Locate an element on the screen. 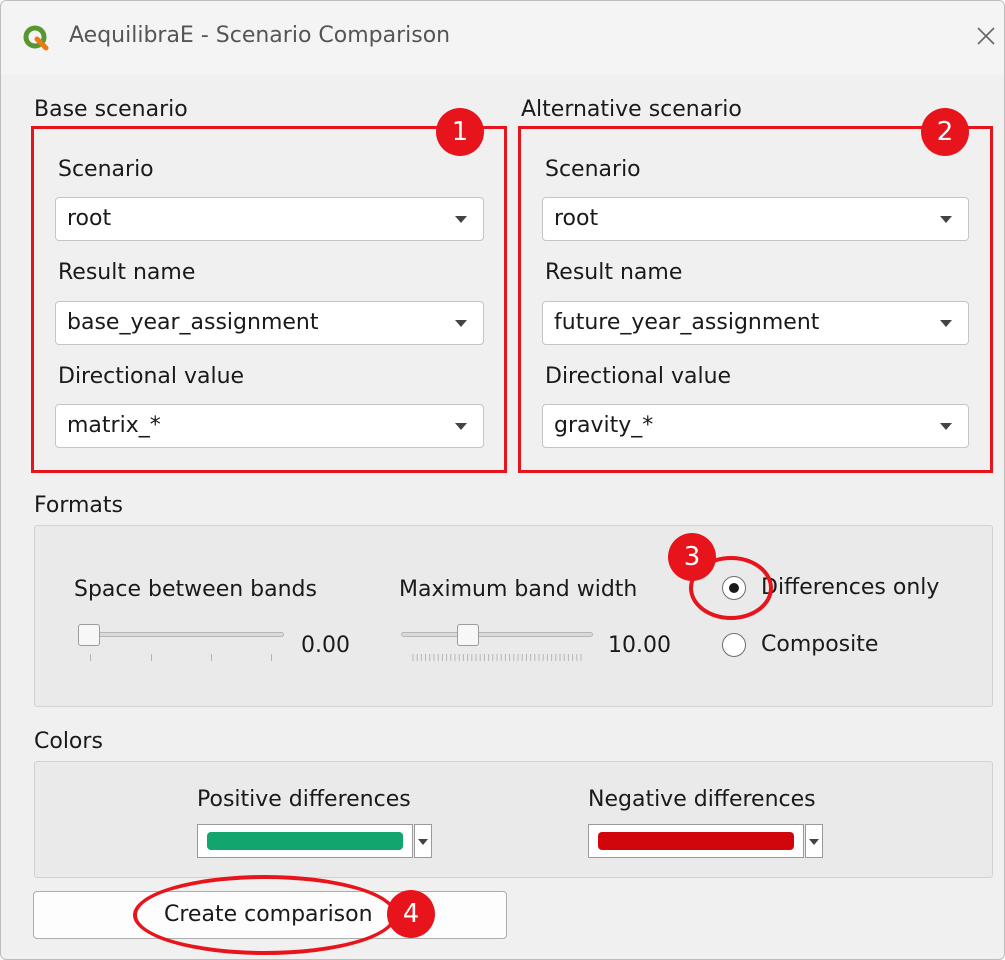 Image resolution: width=1005 pixels, height=960 pixels. positive-color-dropdown is located at coordinates (423, 841).